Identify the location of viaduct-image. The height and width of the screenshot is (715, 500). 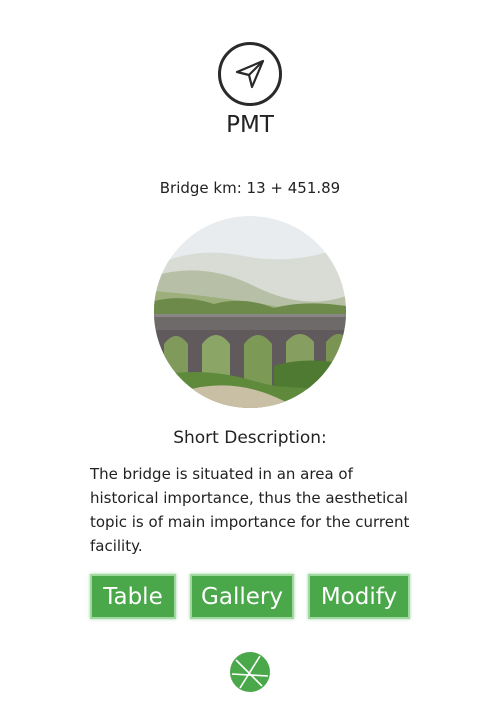
(250, 312).